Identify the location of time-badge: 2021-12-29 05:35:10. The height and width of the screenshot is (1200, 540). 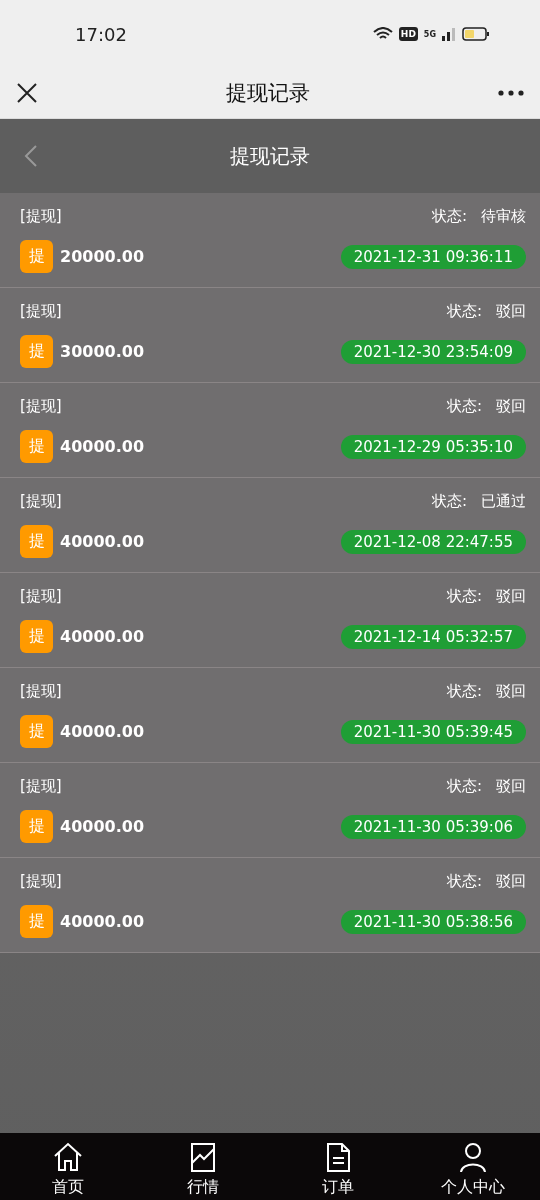
(433, 446).